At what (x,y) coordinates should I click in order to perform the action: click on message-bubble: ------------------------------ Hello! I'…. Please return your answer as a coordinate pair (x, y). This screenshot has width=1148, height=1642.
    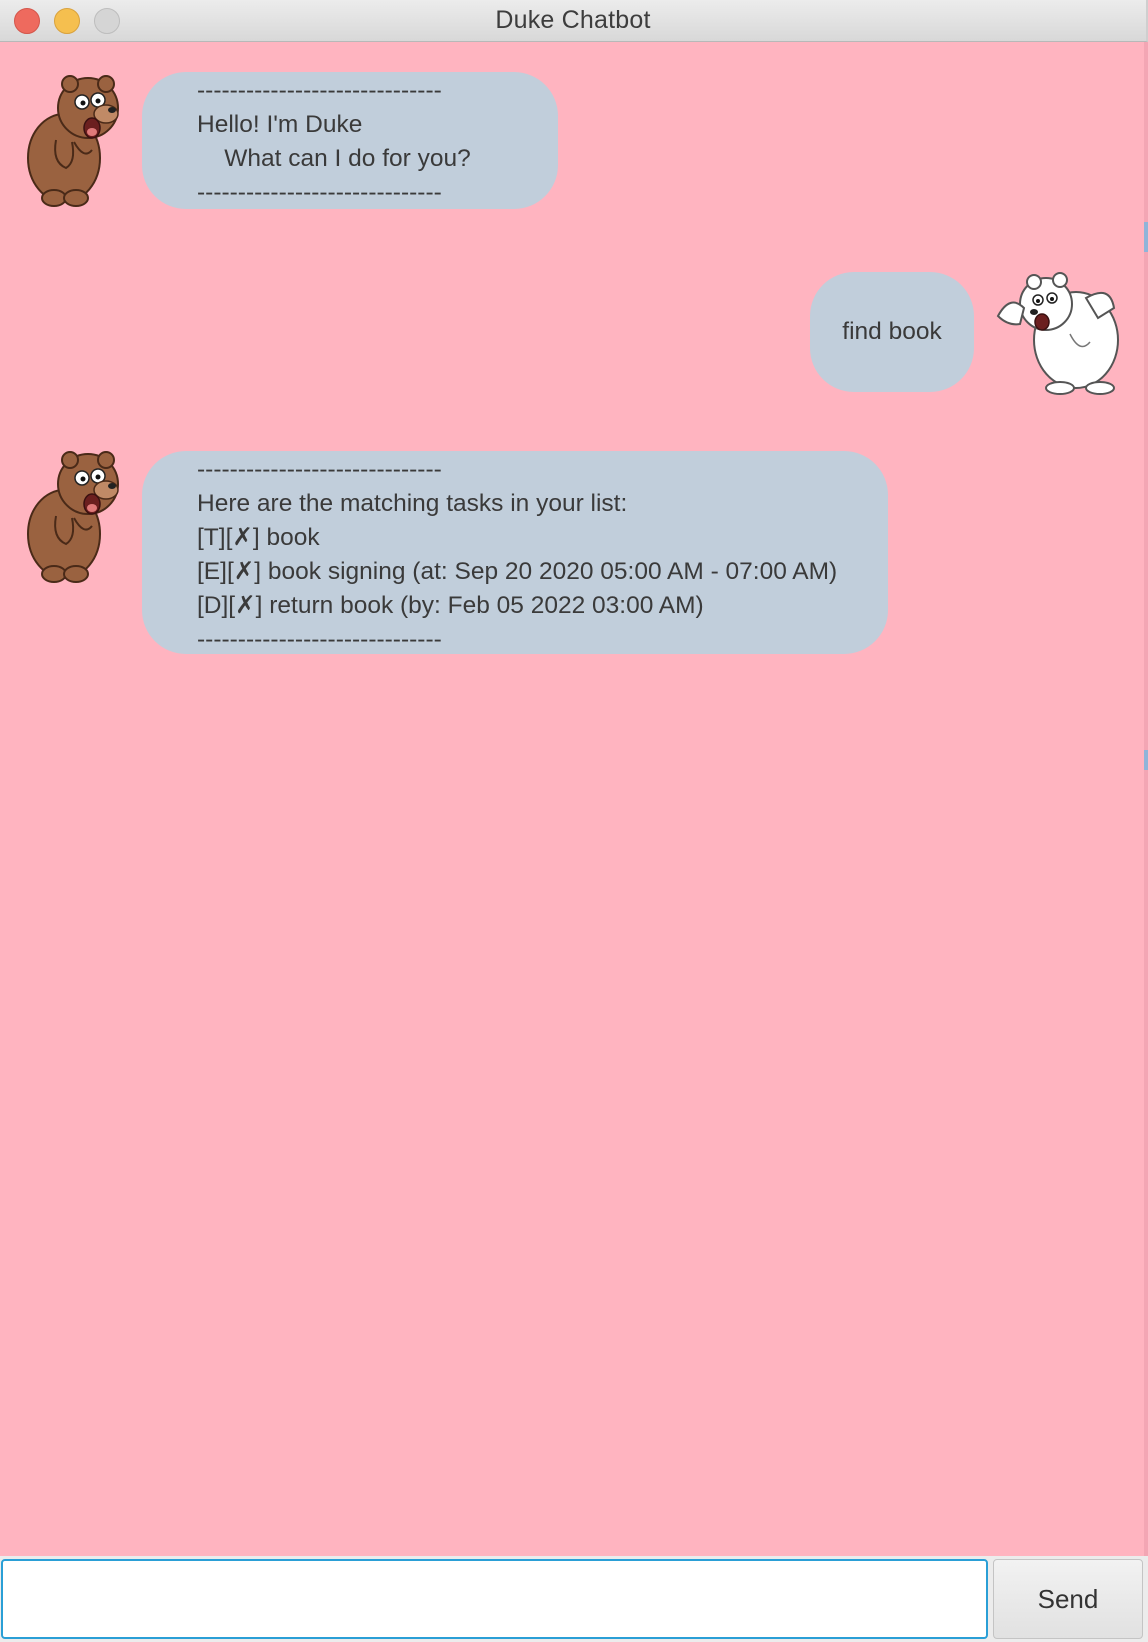
    Looking at the image, I should click on (350, 140).